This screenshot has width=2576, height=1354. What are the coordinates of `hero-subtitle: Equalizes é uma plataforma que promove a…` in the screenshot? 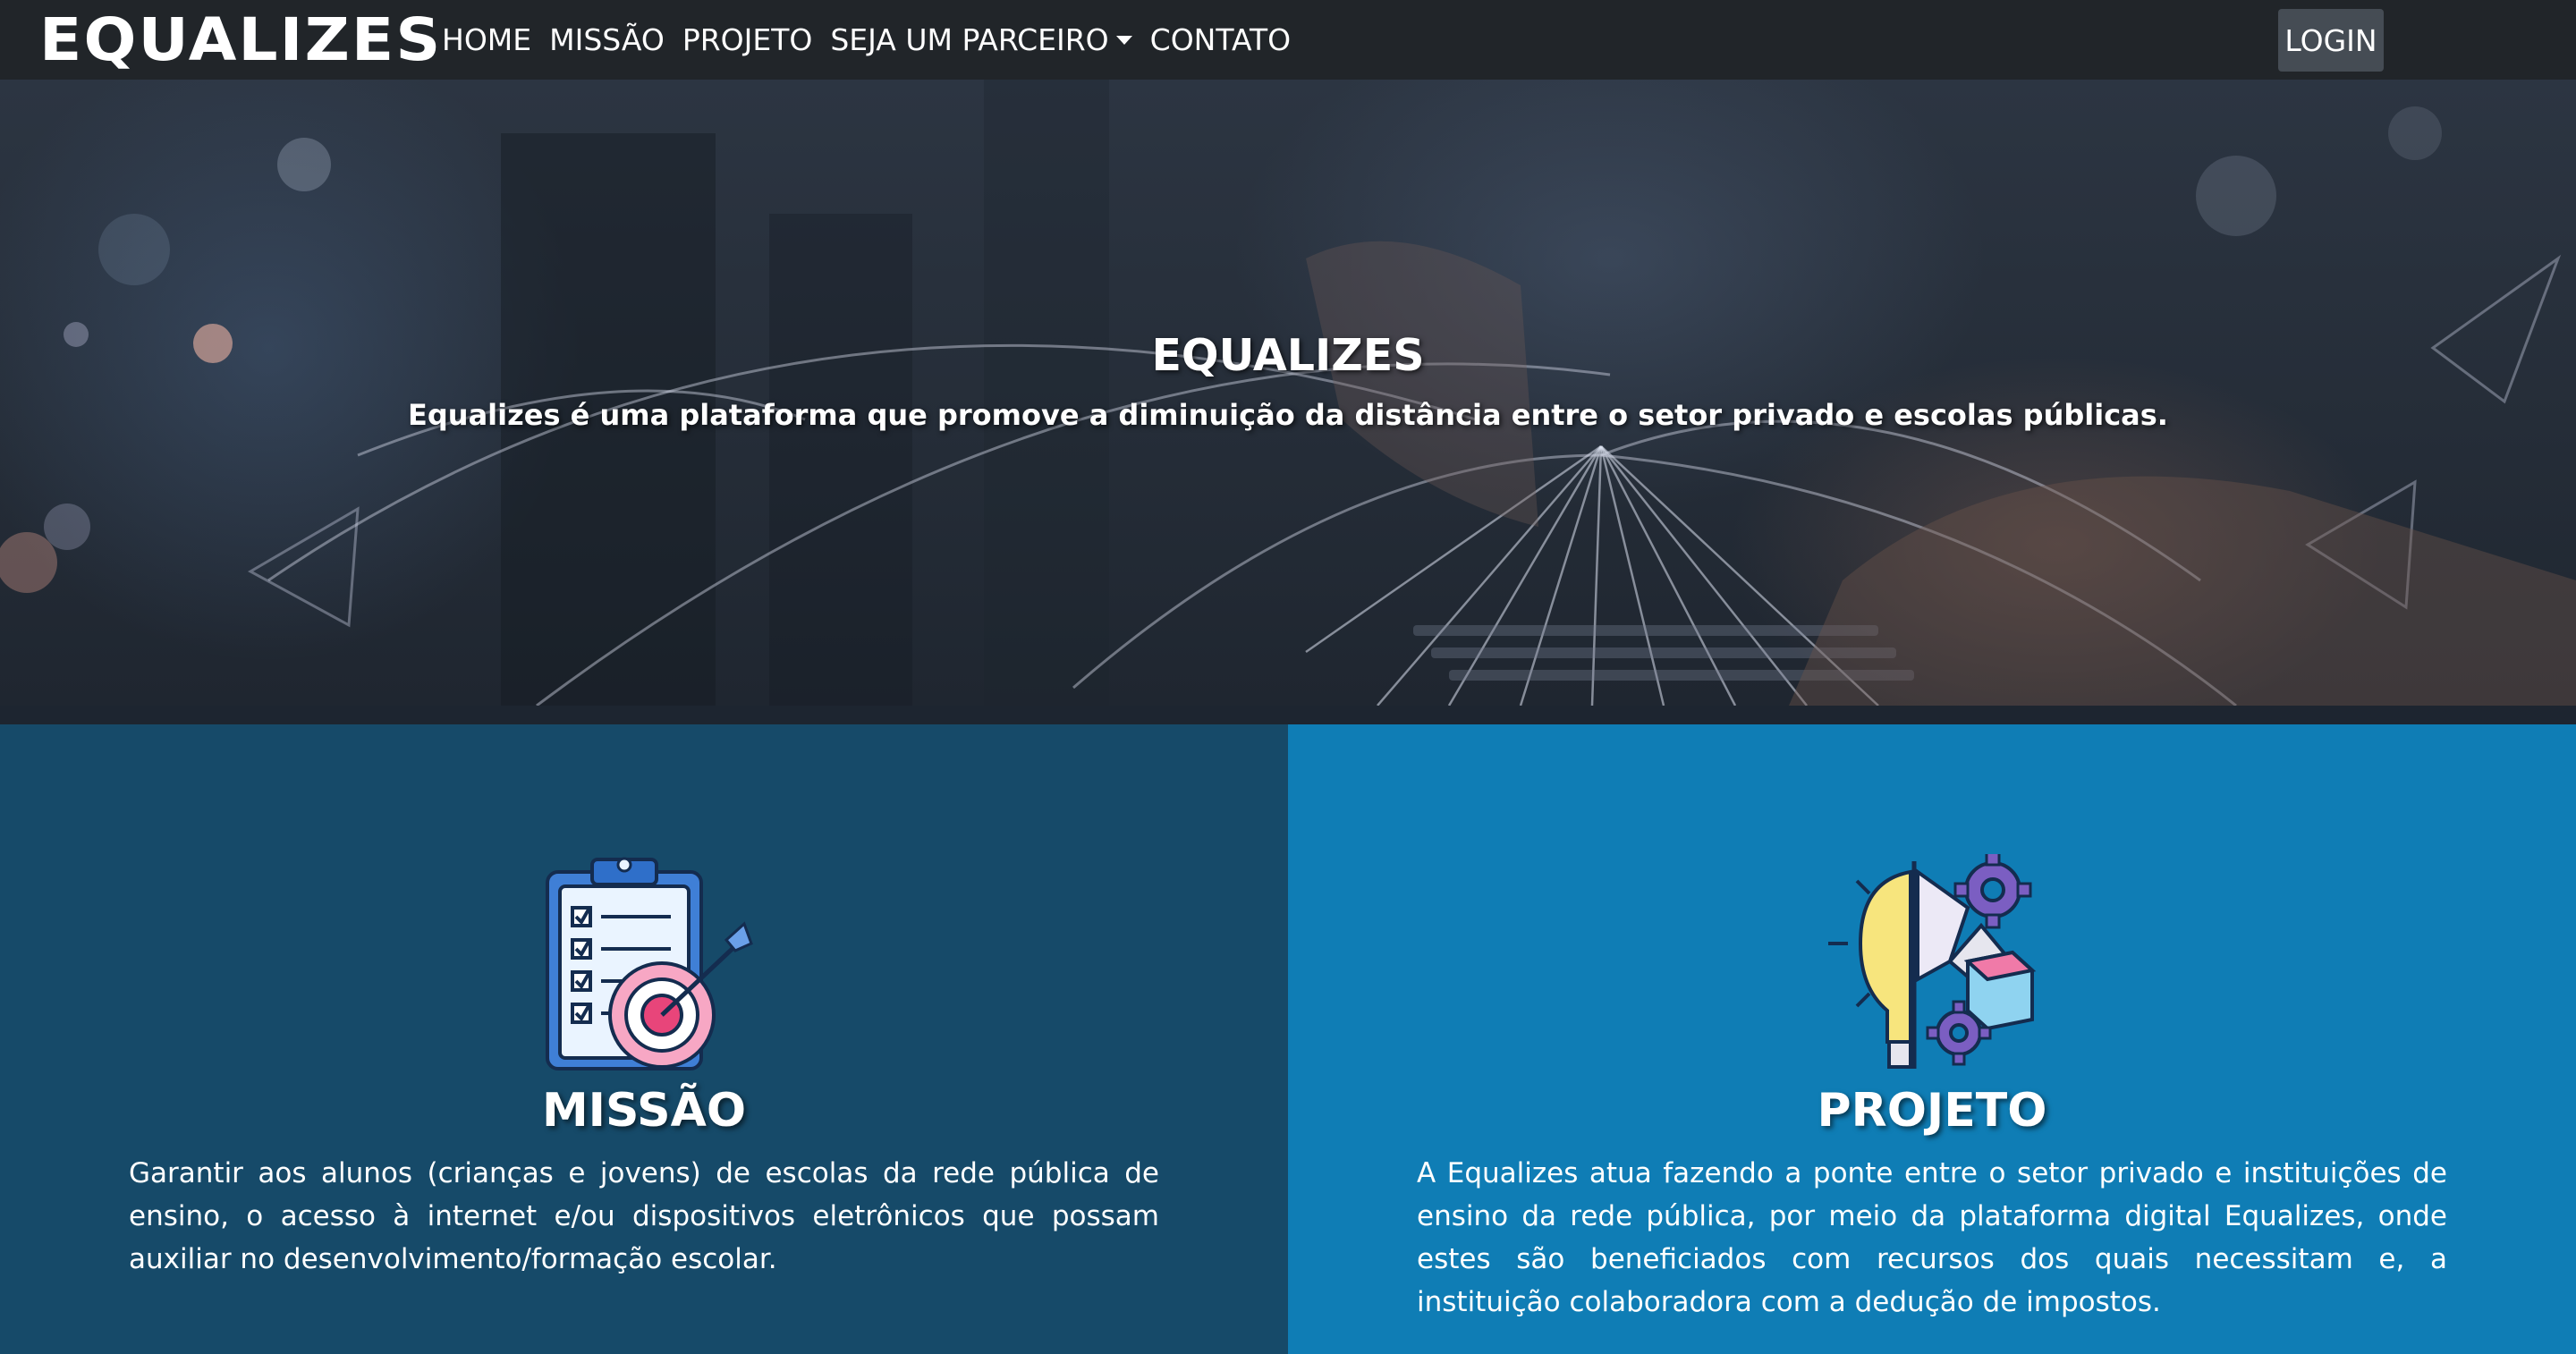 It's located at (1288, 415).